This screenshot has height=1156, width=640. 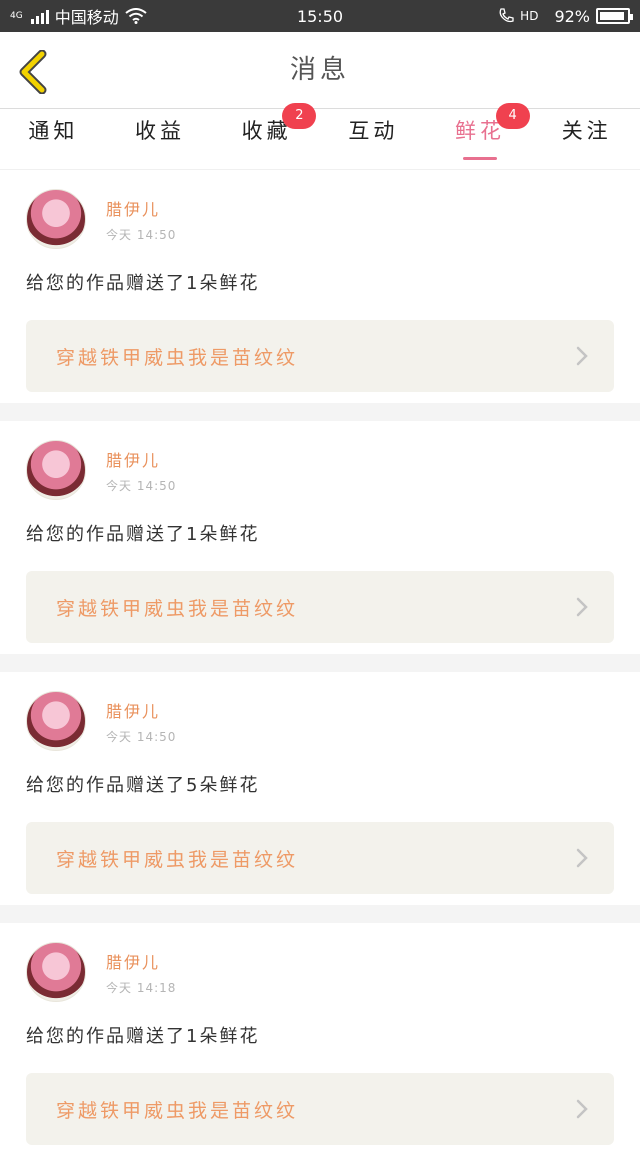 What do you see at coordinates (86, 17) in the screenshot?
I see `carrier-name: 中国移动` at bounding box center [86, 17].